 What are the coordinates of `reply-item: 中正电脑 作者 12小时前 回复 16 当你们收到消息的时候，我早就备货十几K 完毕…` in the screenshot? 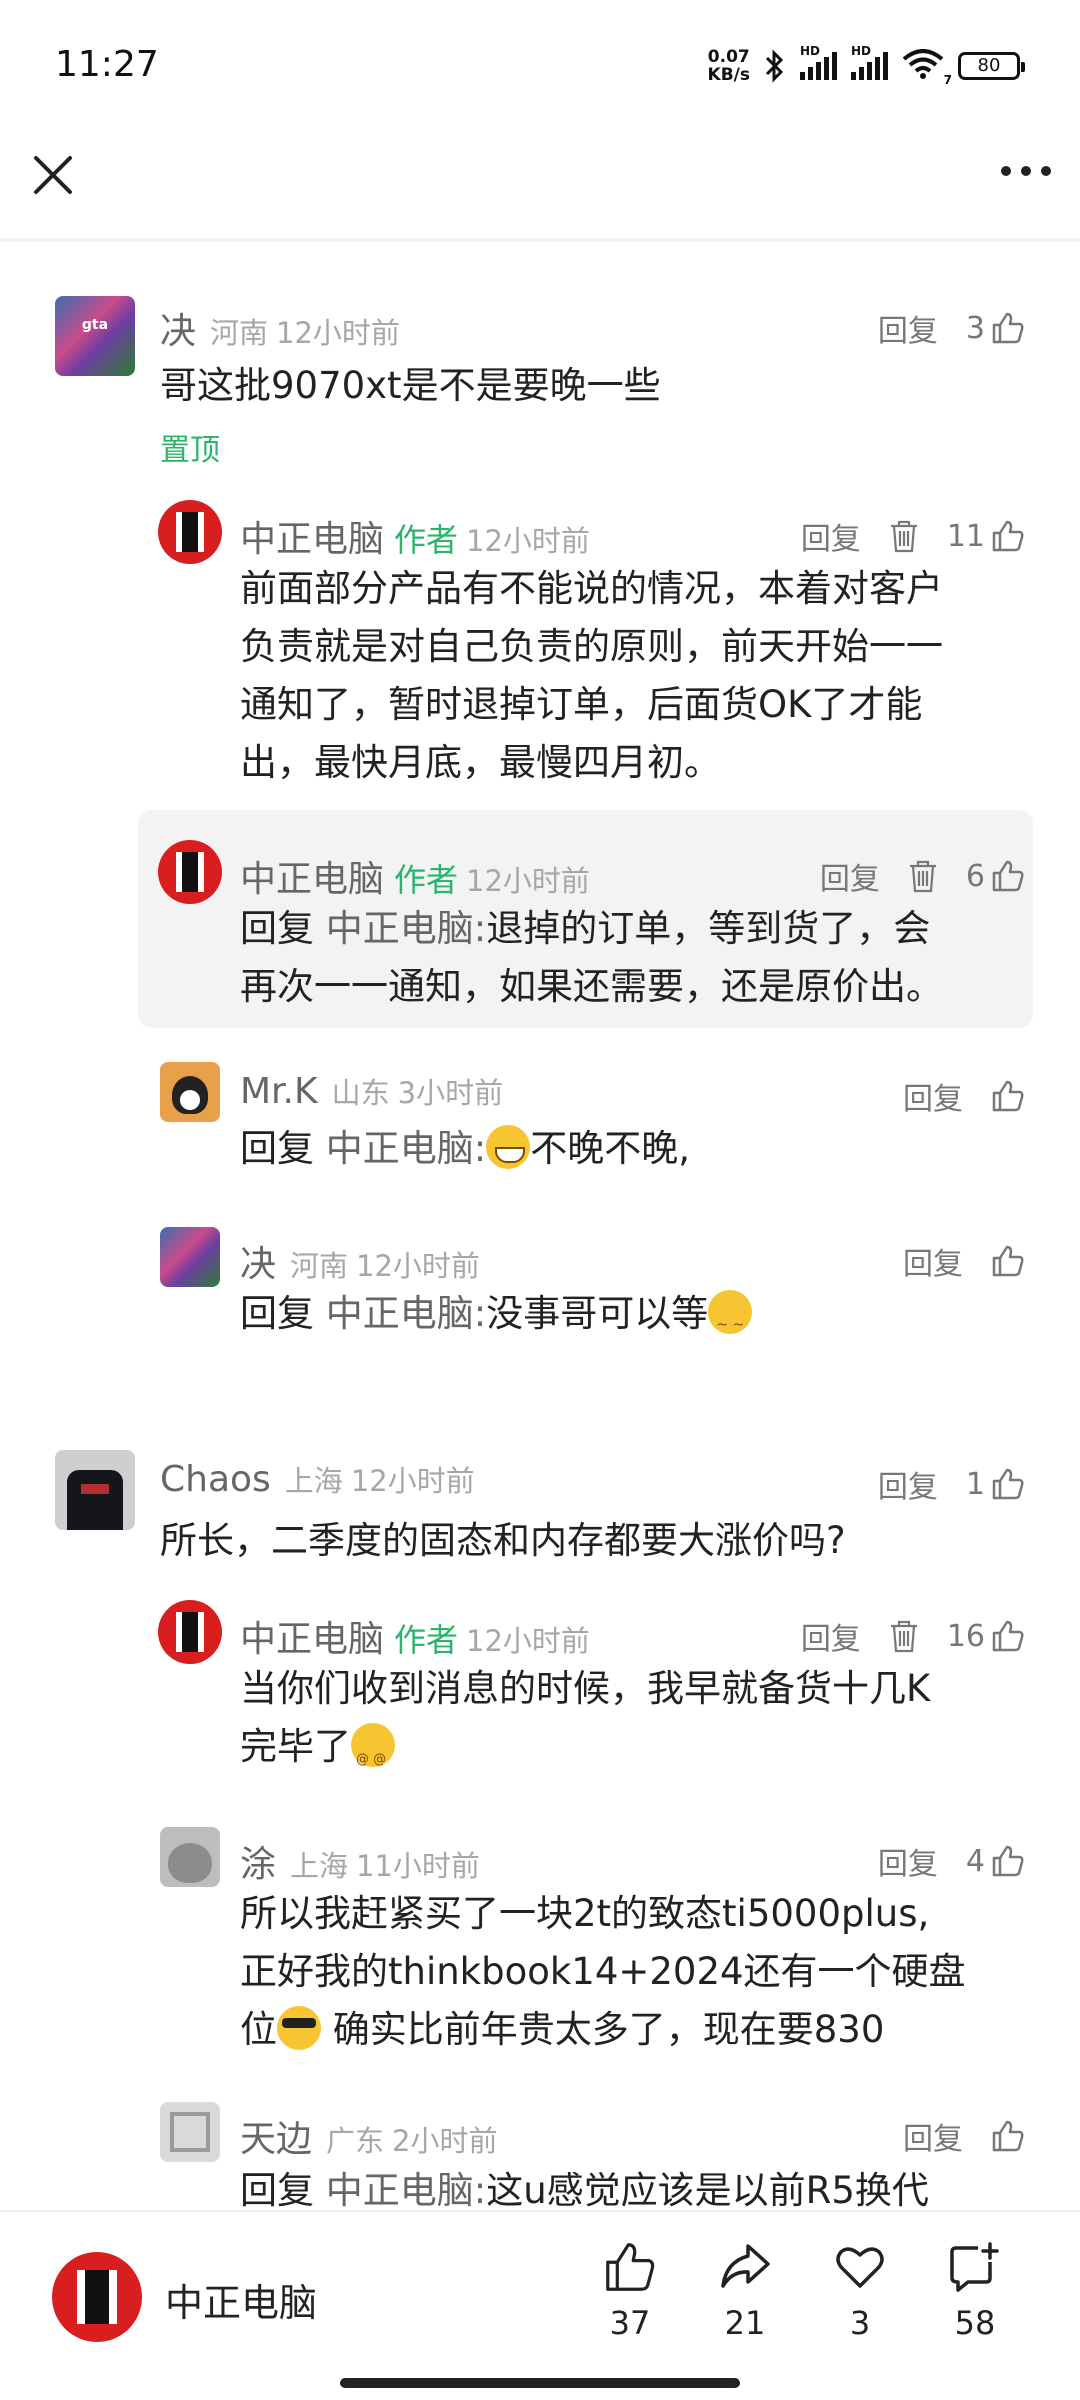 It's located at (540, 1700).